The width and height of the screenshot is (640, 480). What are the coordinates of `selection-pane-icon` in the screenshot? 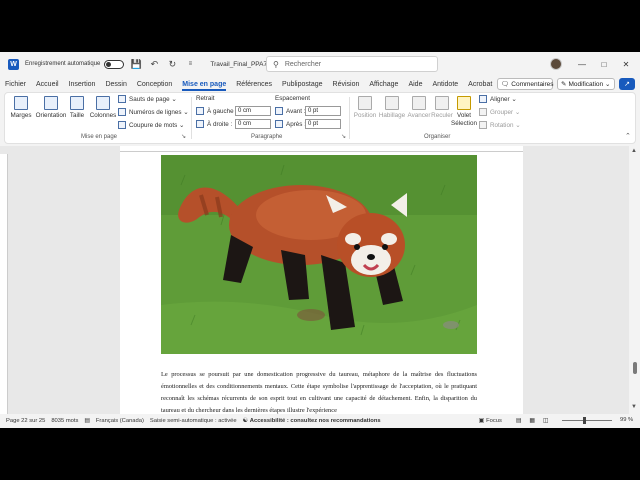 It's located at (464, 103).